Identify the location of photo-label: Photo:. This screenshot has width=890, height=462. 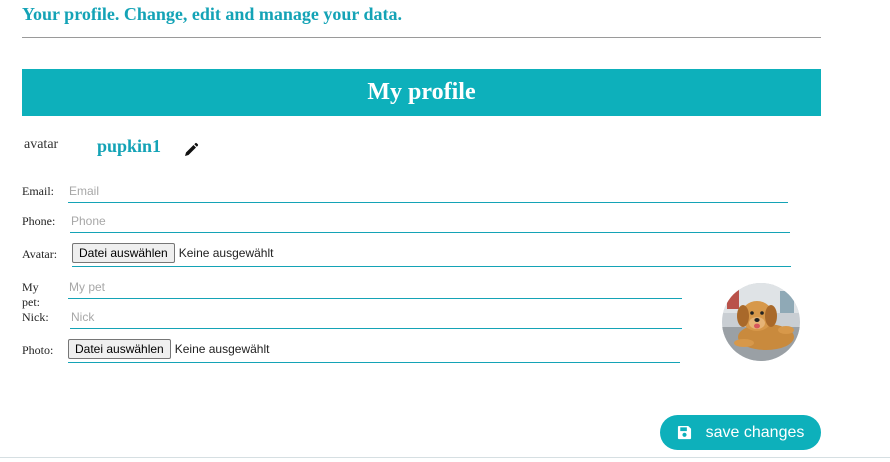
(38, 350).